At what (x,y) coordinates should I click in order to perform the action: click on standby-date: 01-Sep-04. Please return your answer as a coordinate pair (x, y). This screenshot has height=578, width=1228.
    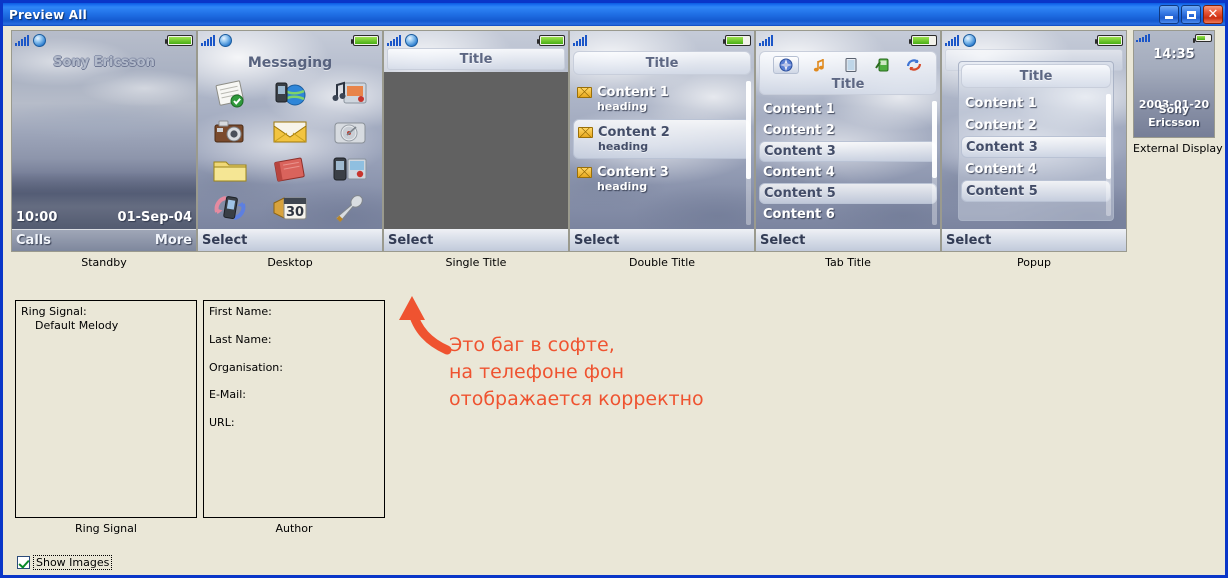
    Looking at the image, I should click on (154, 217).